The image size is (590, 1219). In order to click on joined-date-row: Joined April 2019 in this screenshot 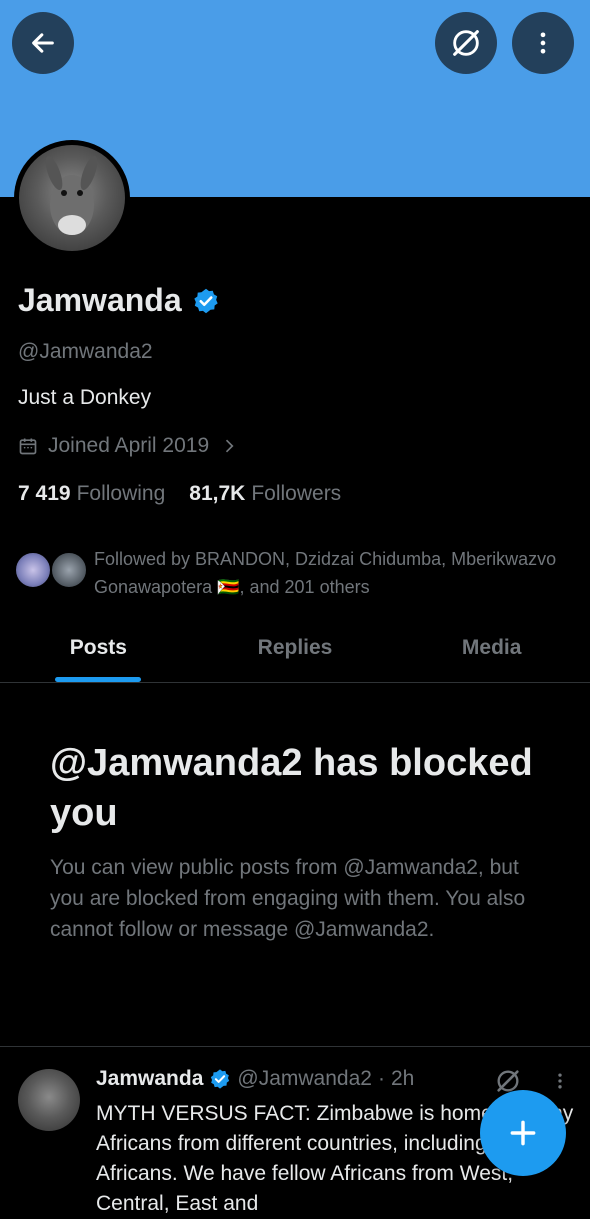, I will do `click(128, 446)`.